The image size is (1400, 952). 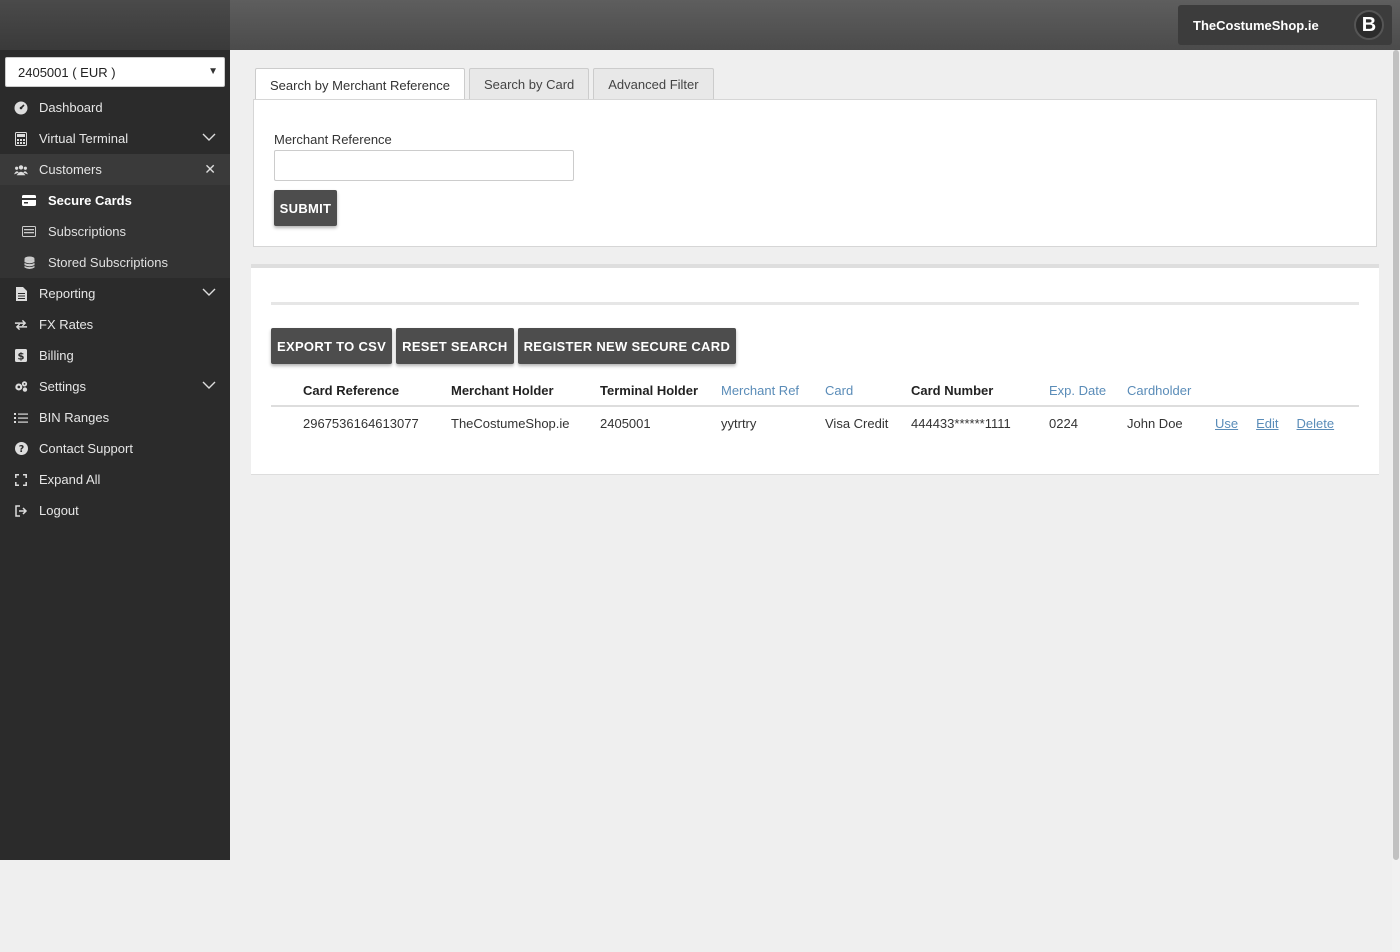 What do you see at coordinates (108, 262) in the screenshot?
I see `sidebar-subitem-label: Stored Subscriptions` at bounding box center [108, 262].